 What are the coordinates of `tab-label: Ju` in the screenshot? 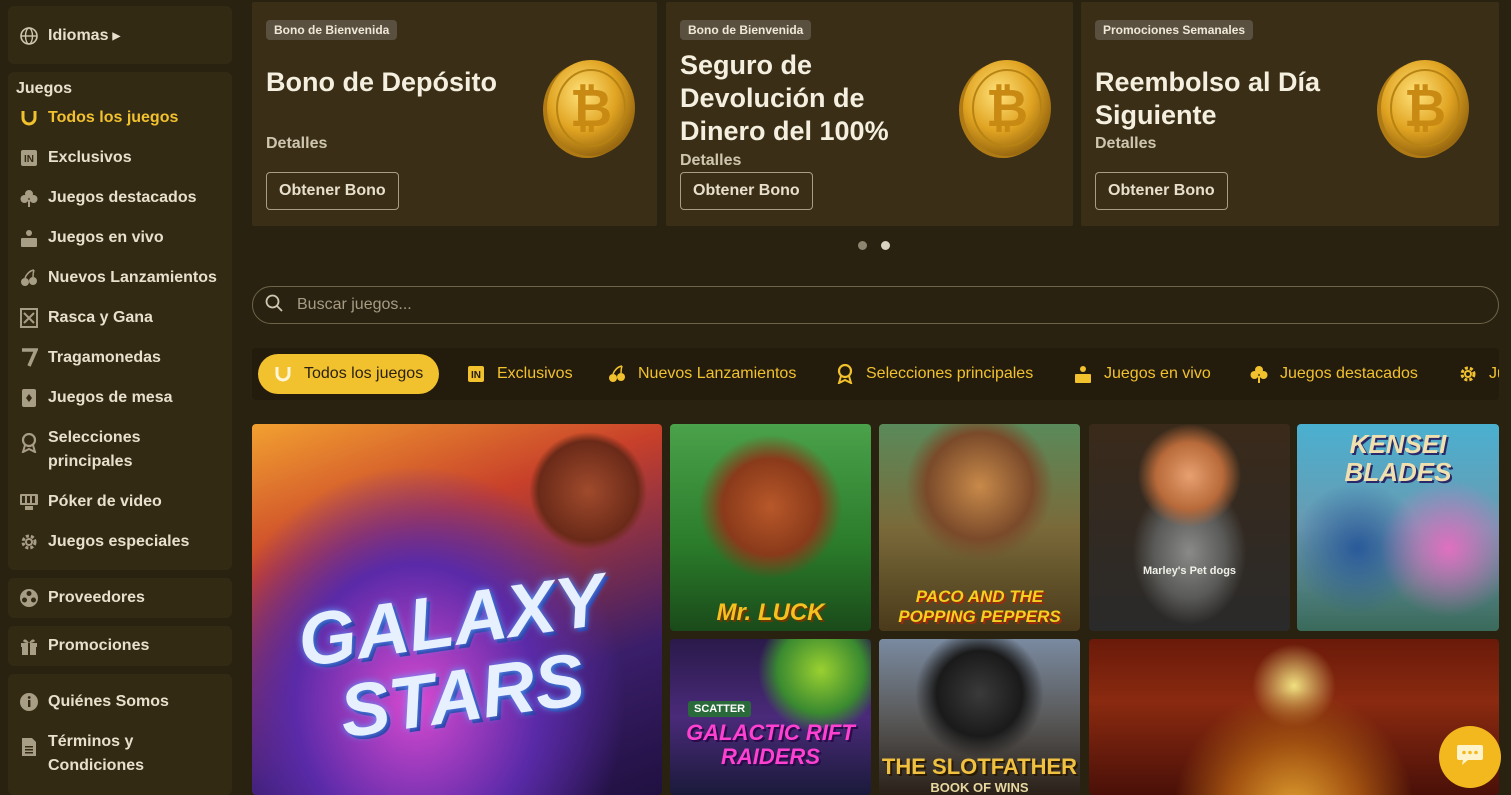 It's located at (1494, 373).